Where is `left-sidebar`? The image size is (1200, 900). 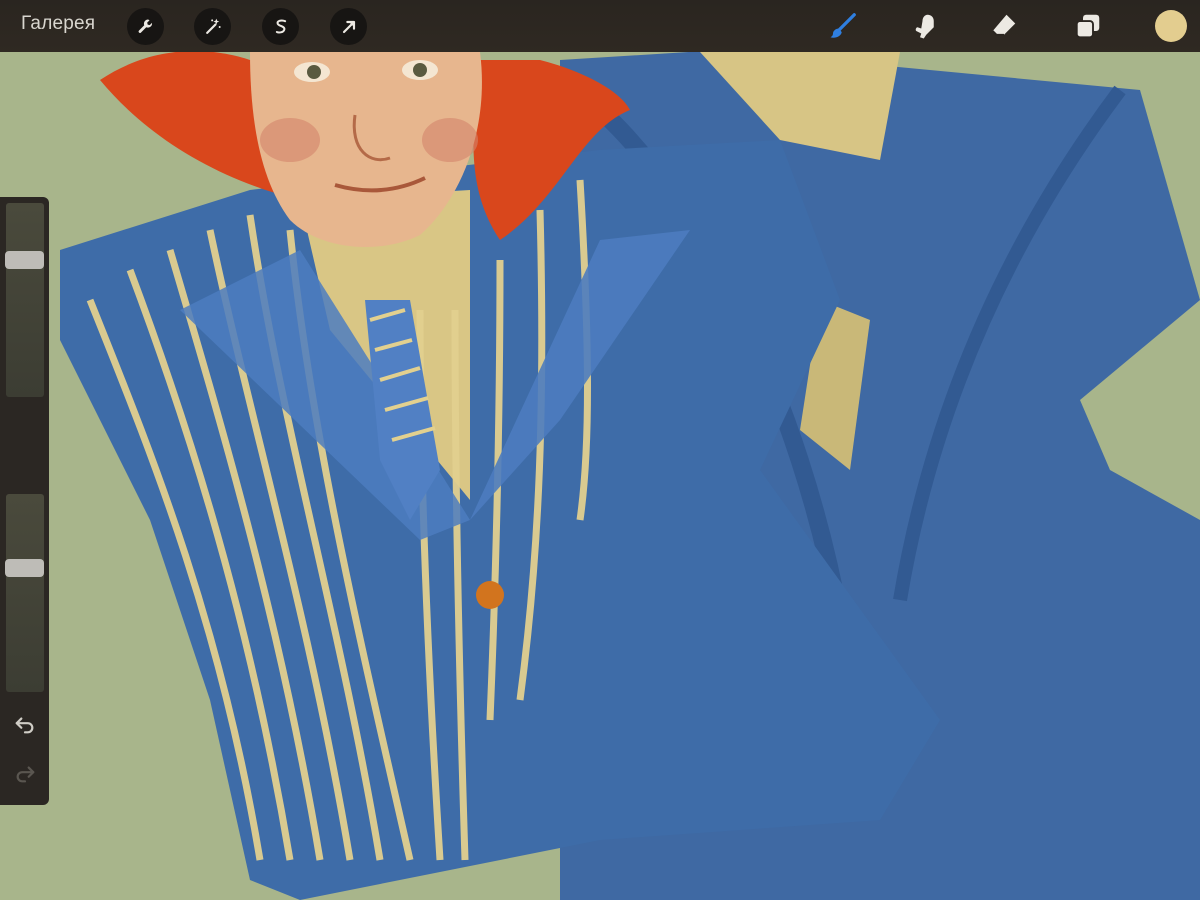
left-sidebar is located at coordinates (24, 501).